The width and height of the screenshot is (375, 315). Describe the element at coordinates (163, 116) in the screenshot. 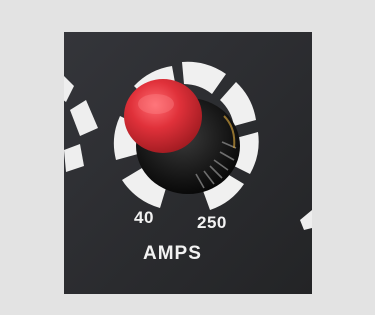

I see `knob-cap` at that location.